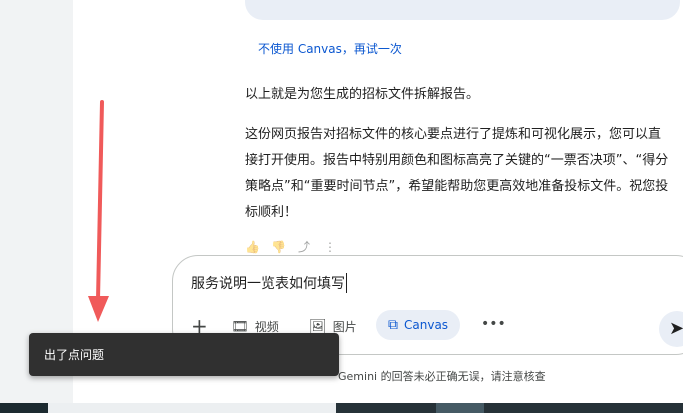 This screenshot has height=413, width=683. I want to click on retry-without-canvas-link: 不使用 Canvas，再试一次, so click(330, 48).